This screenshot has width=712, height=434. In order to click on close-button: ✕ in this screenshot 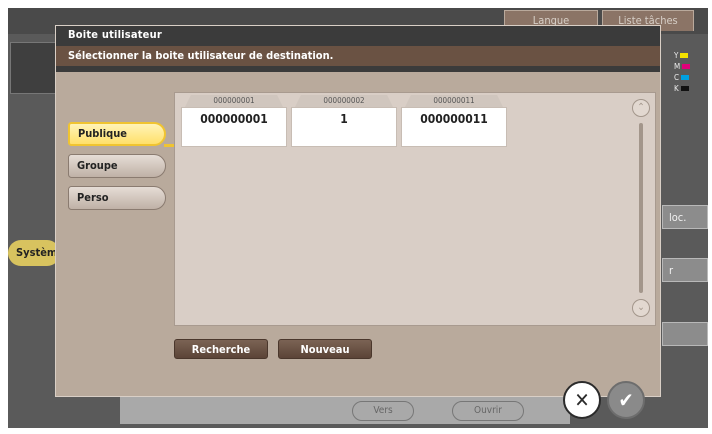, I will do `click(582, 400)`.